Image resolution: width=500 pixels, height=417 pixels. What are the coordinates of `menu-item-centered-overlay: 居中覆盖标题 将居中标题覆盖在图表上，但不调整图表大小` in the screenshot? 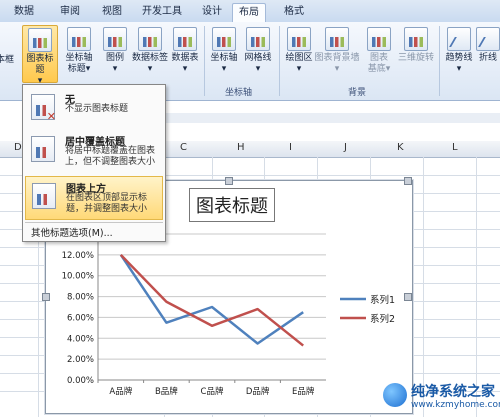 It's located at (93, 152).